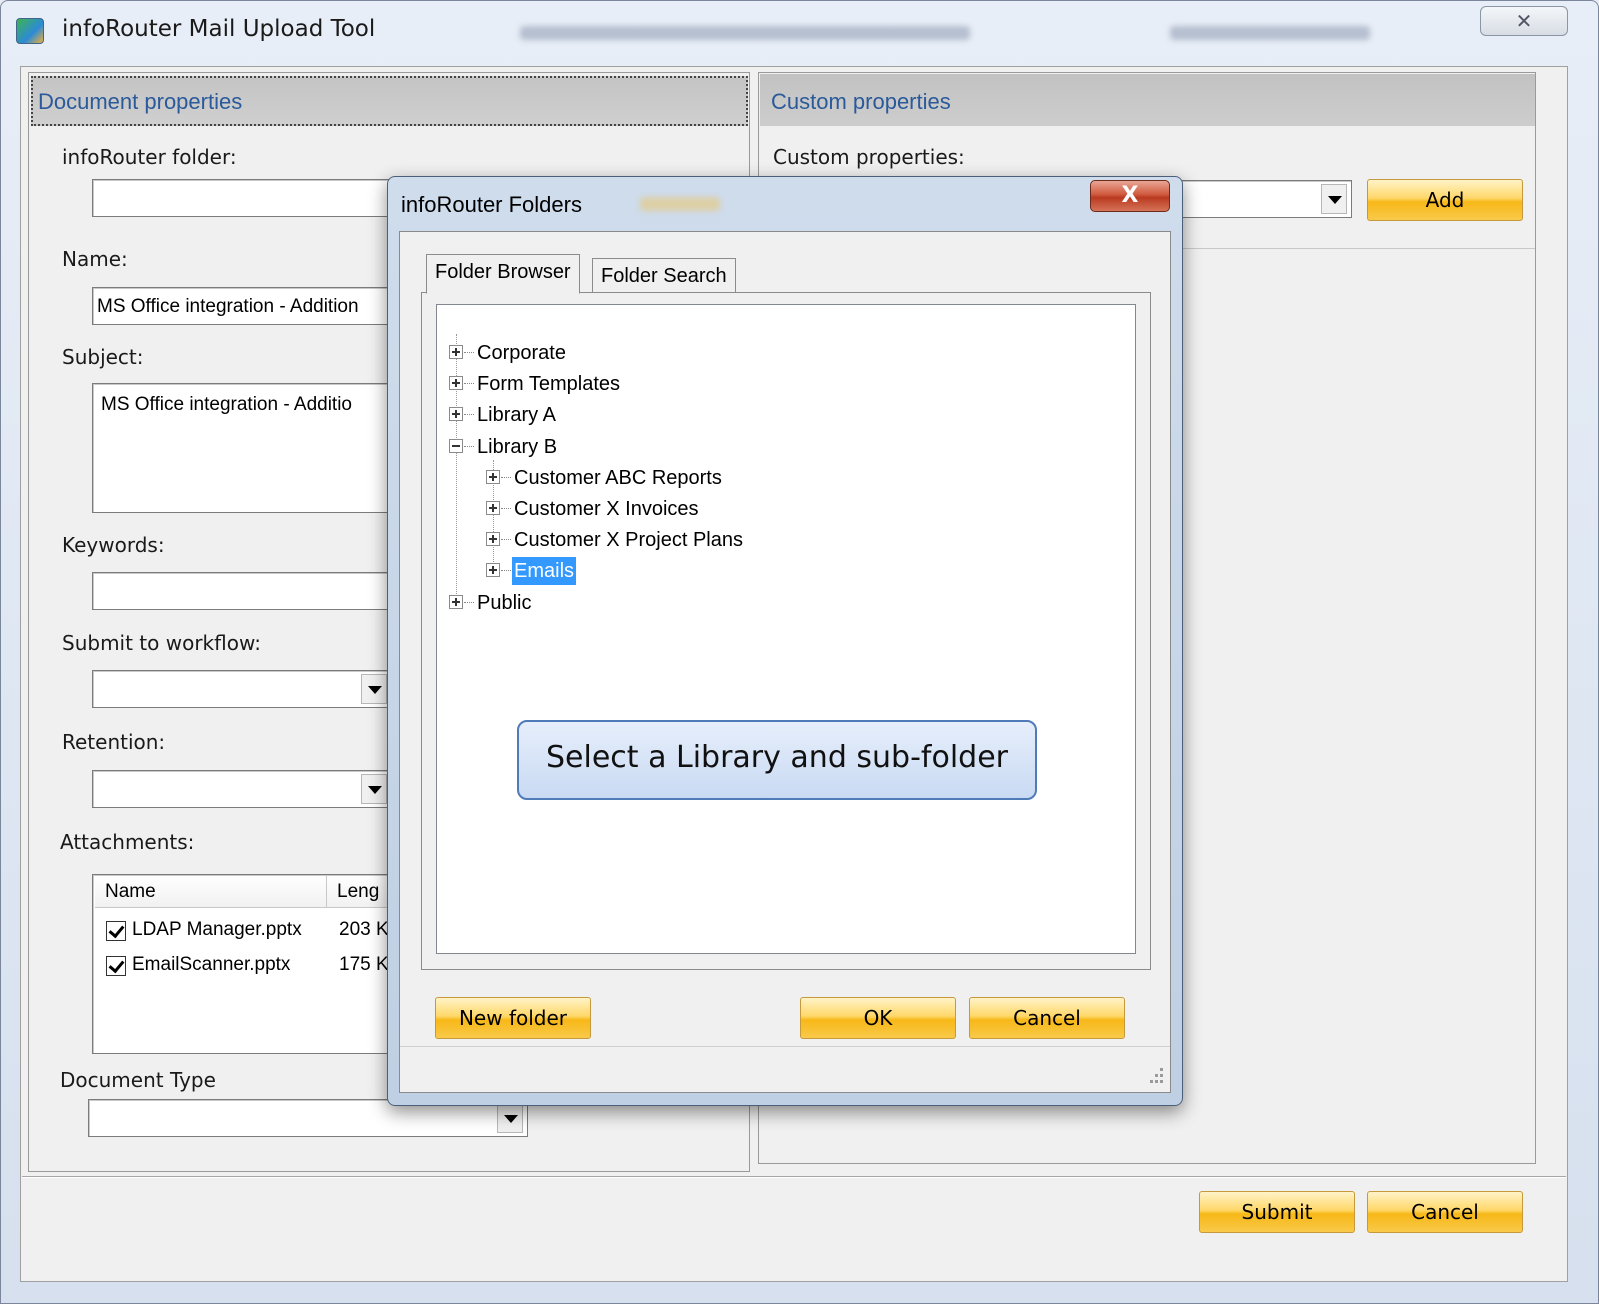  I want to click on tree-node-label: Library A, so click(516, 415).